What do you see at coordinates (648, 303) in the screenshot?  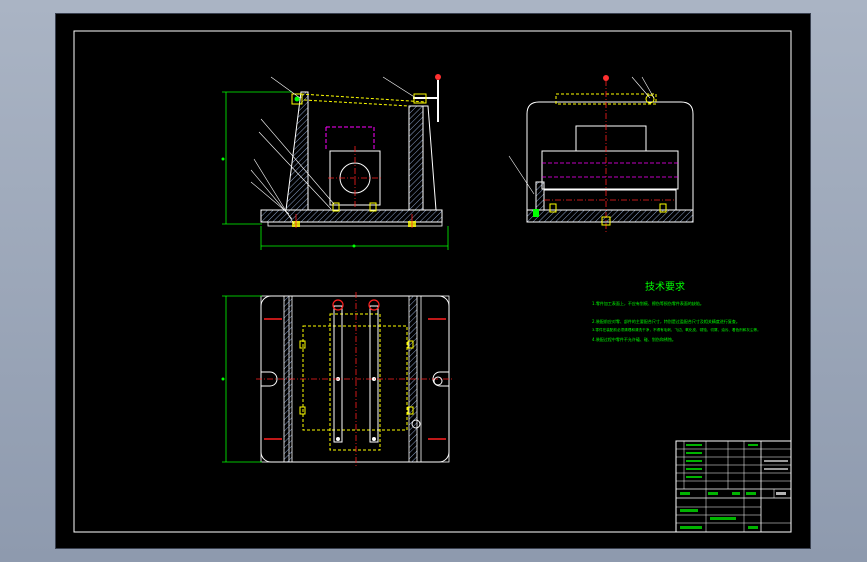 I see `tech-note-1: 1.零件加工表面上，不应有划痕、擦伤等损伤零件表面的缺陷。` at bounding box center [648, 303].